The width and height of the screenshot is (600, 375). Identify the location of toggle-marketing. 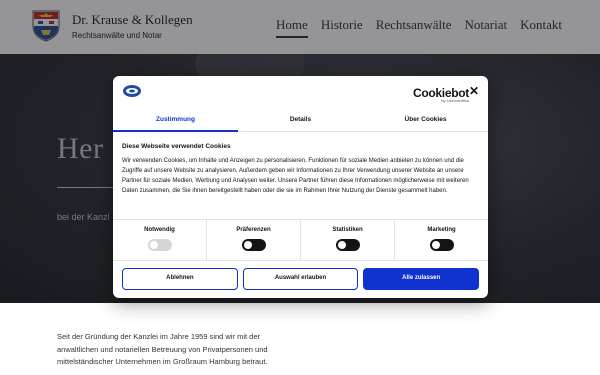
(441, 245).